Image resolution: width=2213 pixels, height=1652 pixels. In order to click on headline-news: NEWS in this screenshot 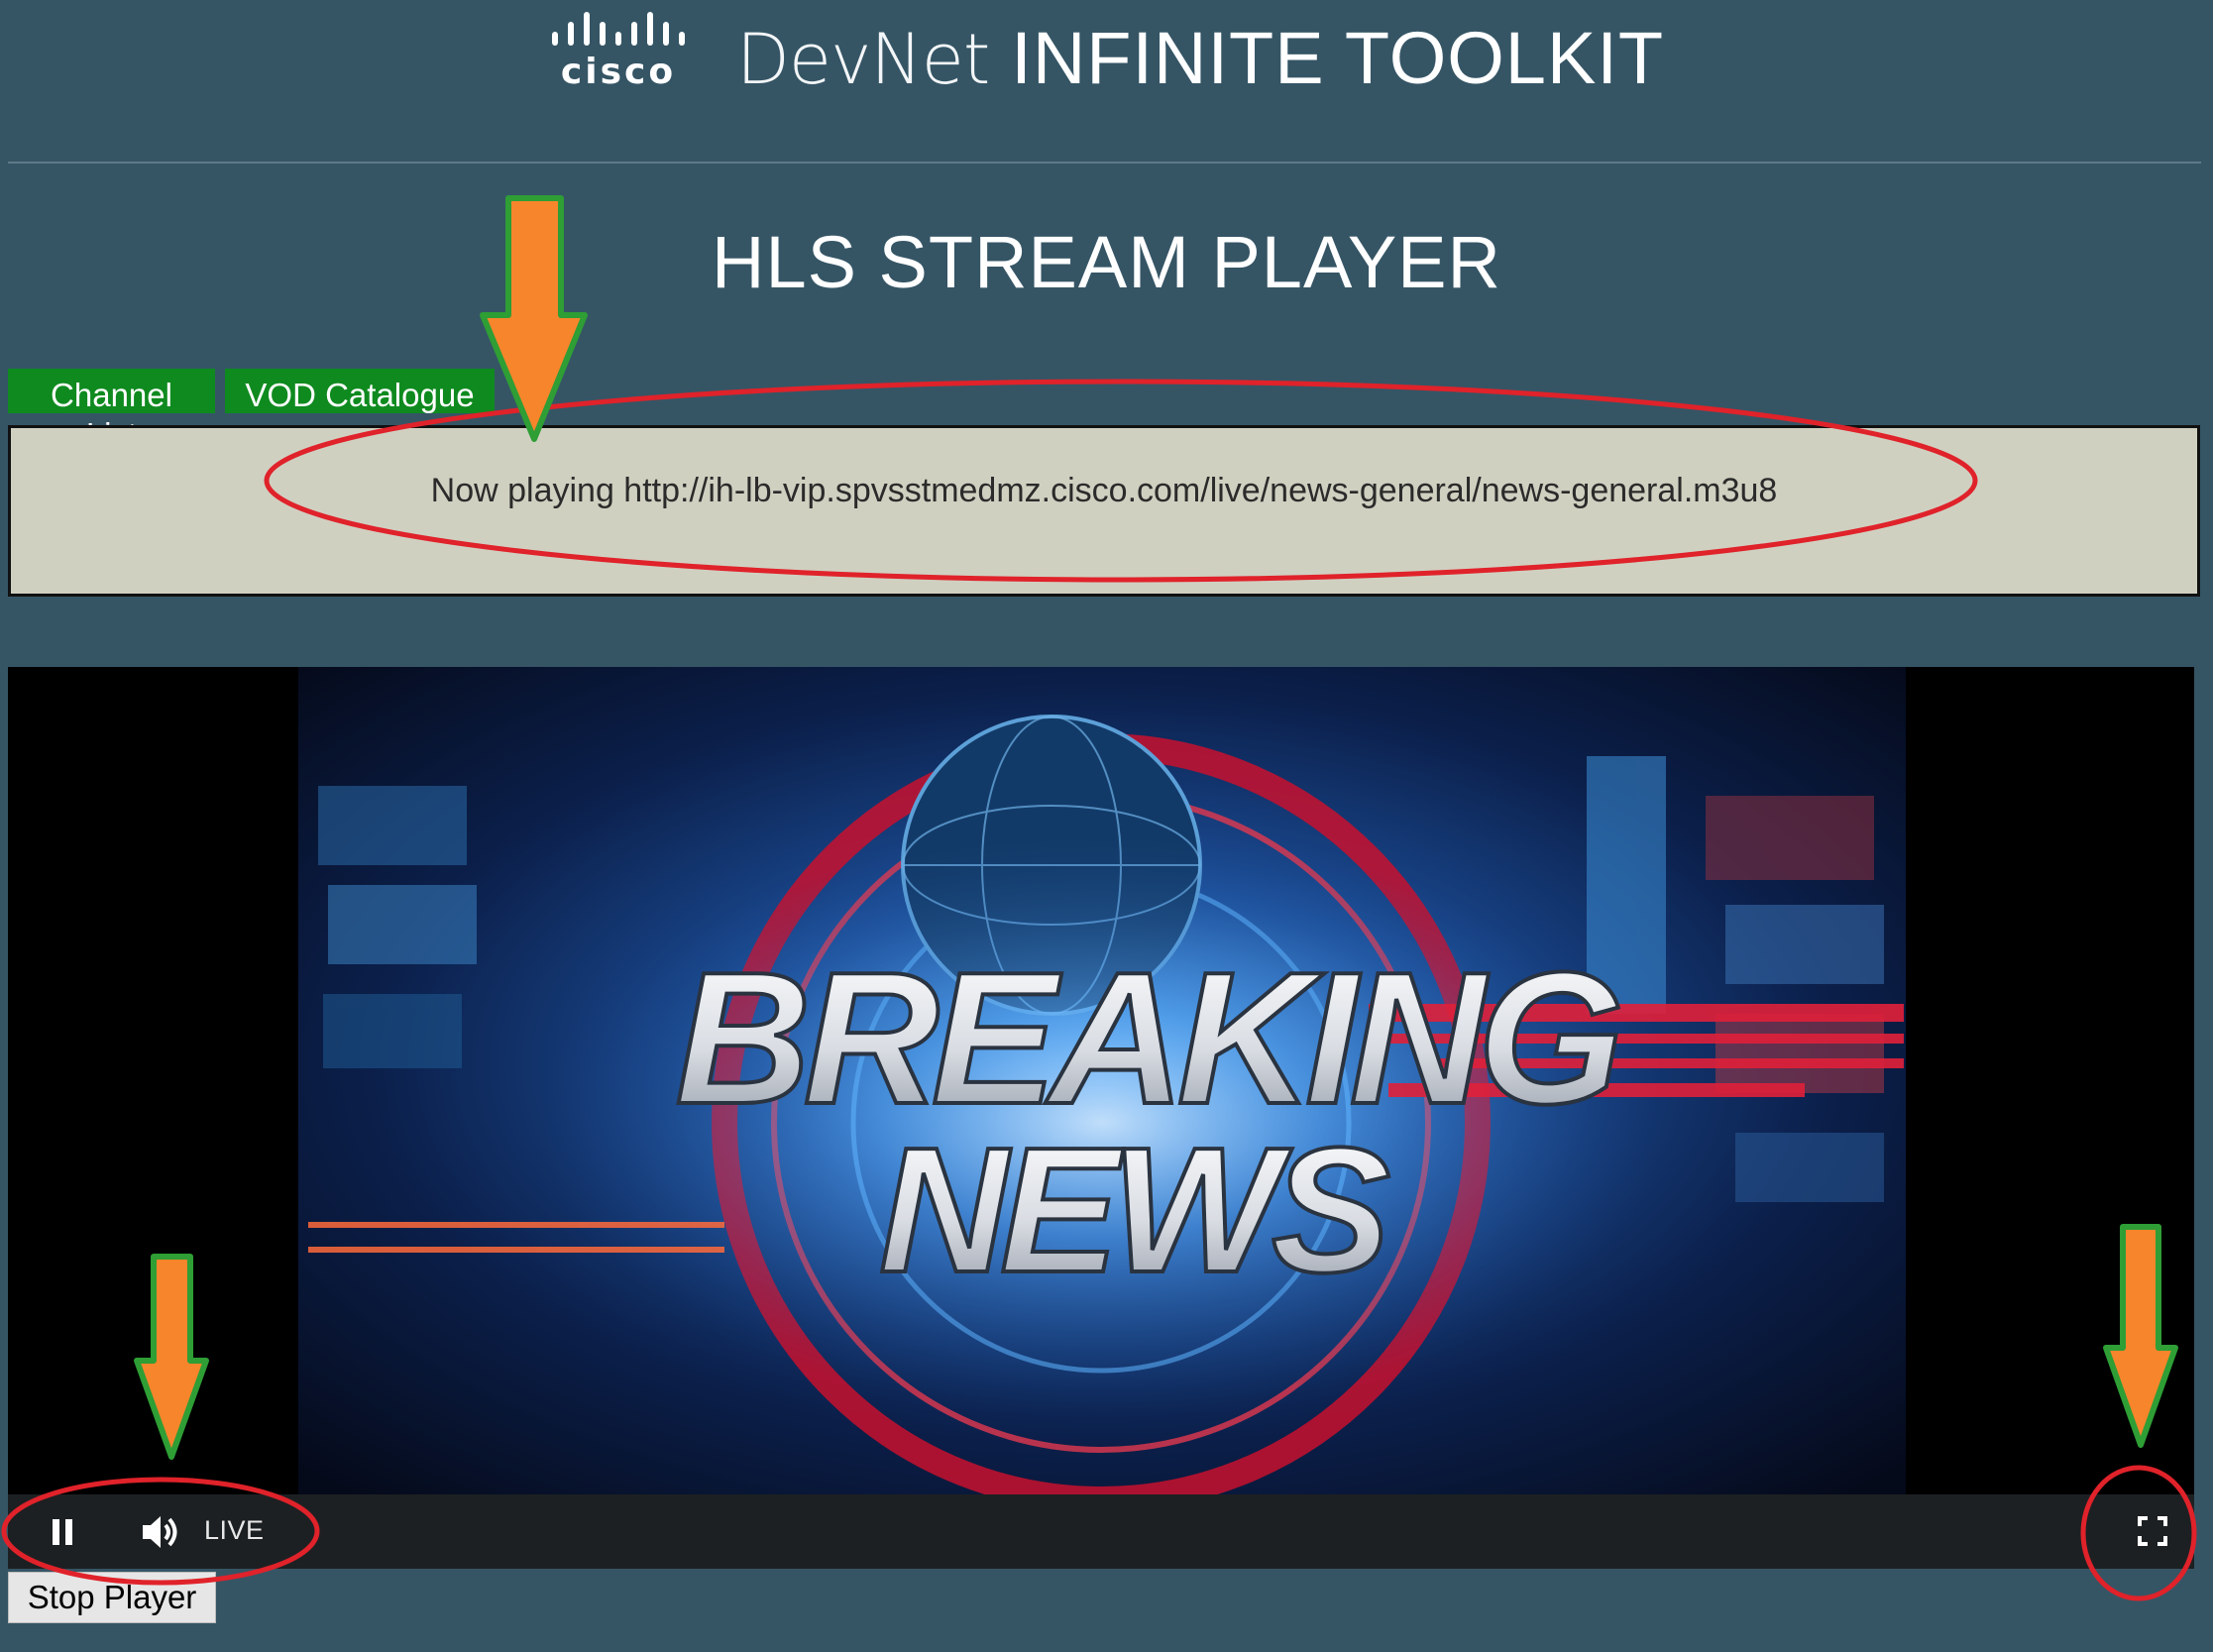, I will do `click(1134, 1210)`.